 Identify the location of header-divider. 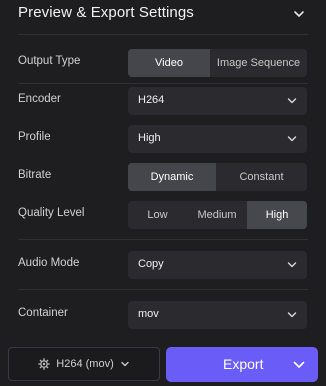
(163, 34).